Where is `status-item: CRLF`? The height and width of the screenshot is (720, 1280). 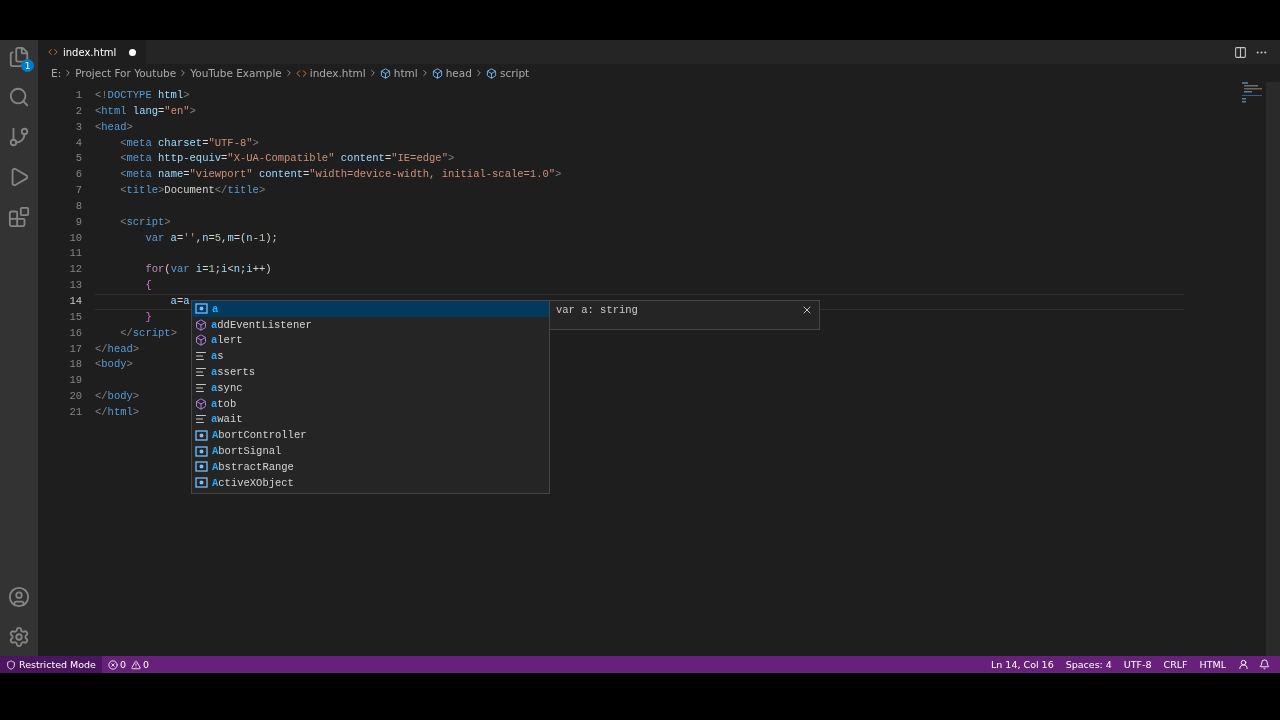 status-item: CRLF is located at coordinates (1175, 664).